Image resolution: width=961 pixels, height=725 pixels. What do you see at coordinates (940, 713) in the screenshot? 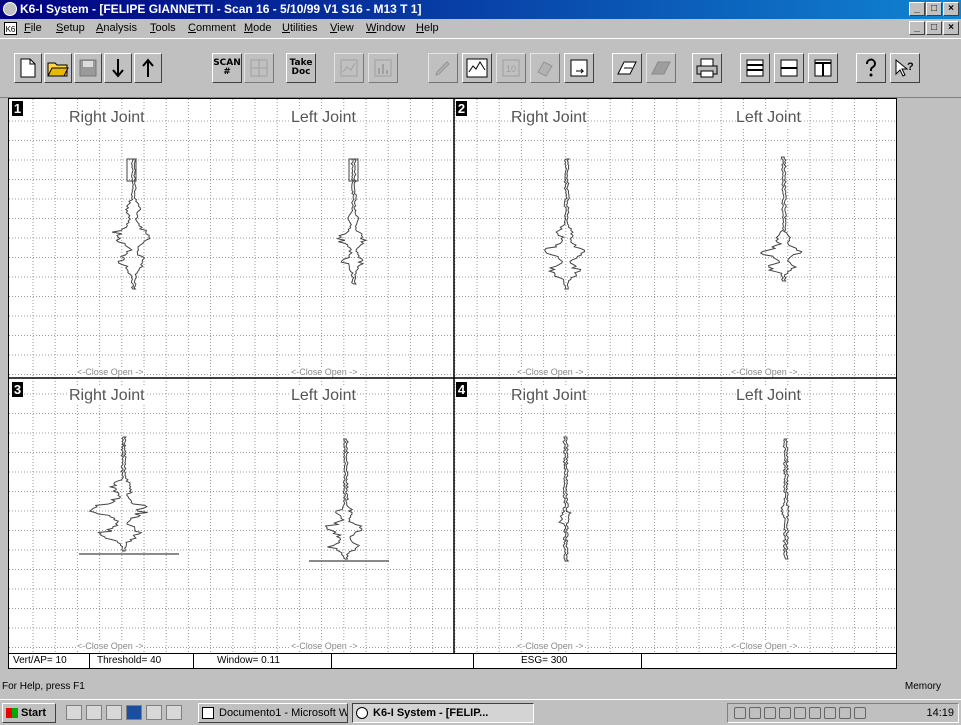
I see `clock: 14:19` at bounding box center [940, 713].